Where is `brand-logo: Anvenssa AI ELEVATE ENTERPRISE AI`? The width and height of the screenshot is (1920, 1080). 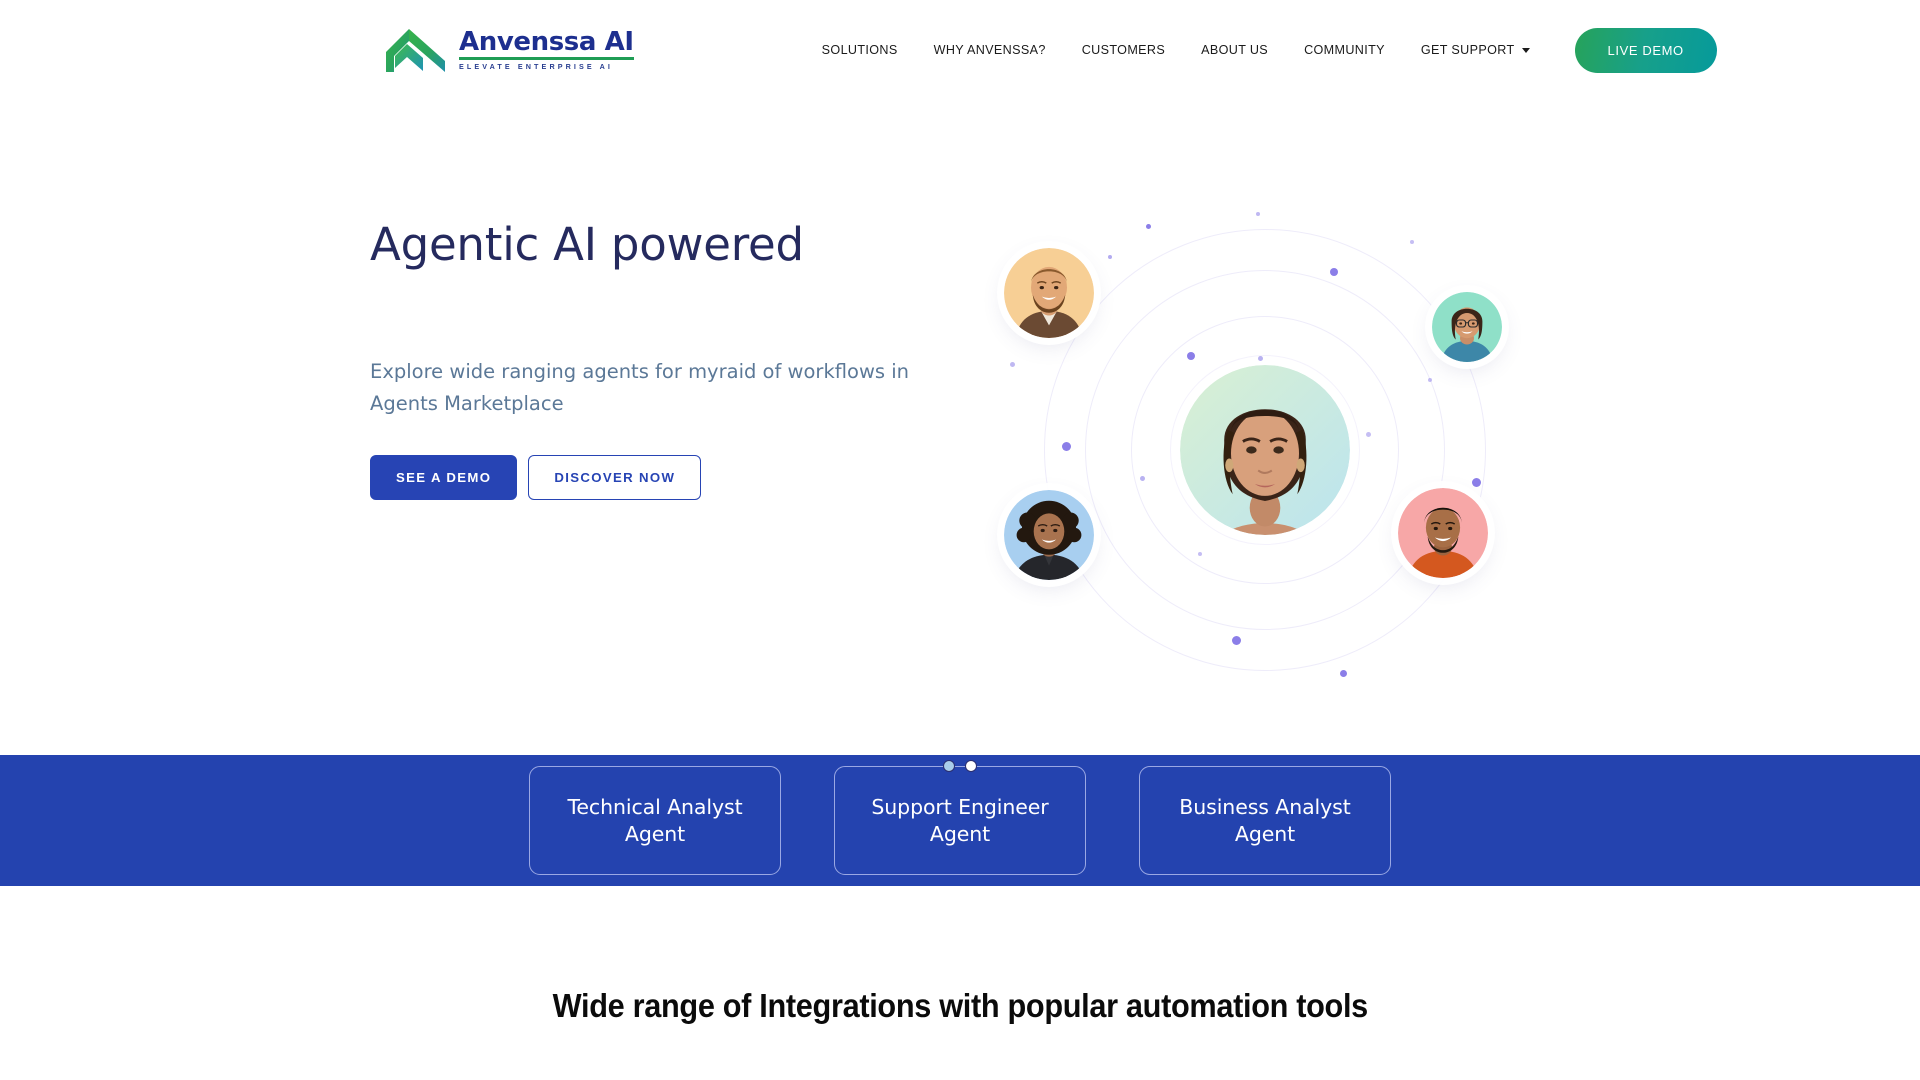 brand-logo: Anvenssa AI ELEVATE ENTERPRISE AI is located at coordinates (509, 50).